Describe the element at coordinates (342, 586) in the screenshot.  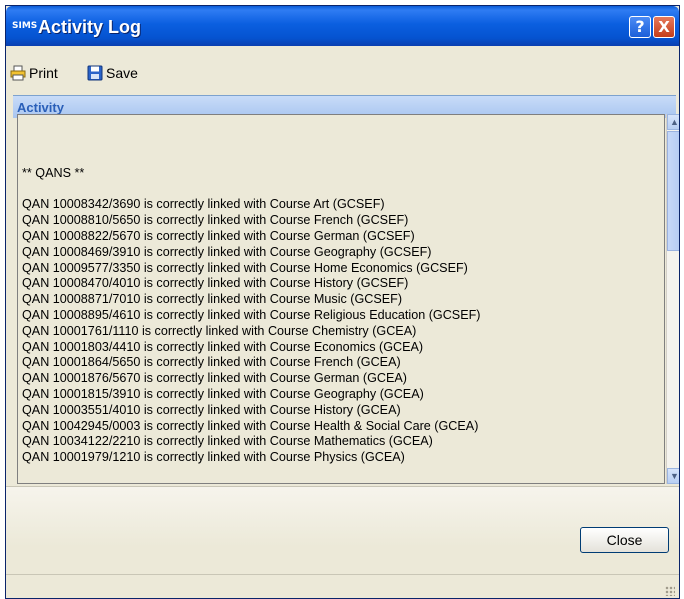
I see `status-bar` at that location.